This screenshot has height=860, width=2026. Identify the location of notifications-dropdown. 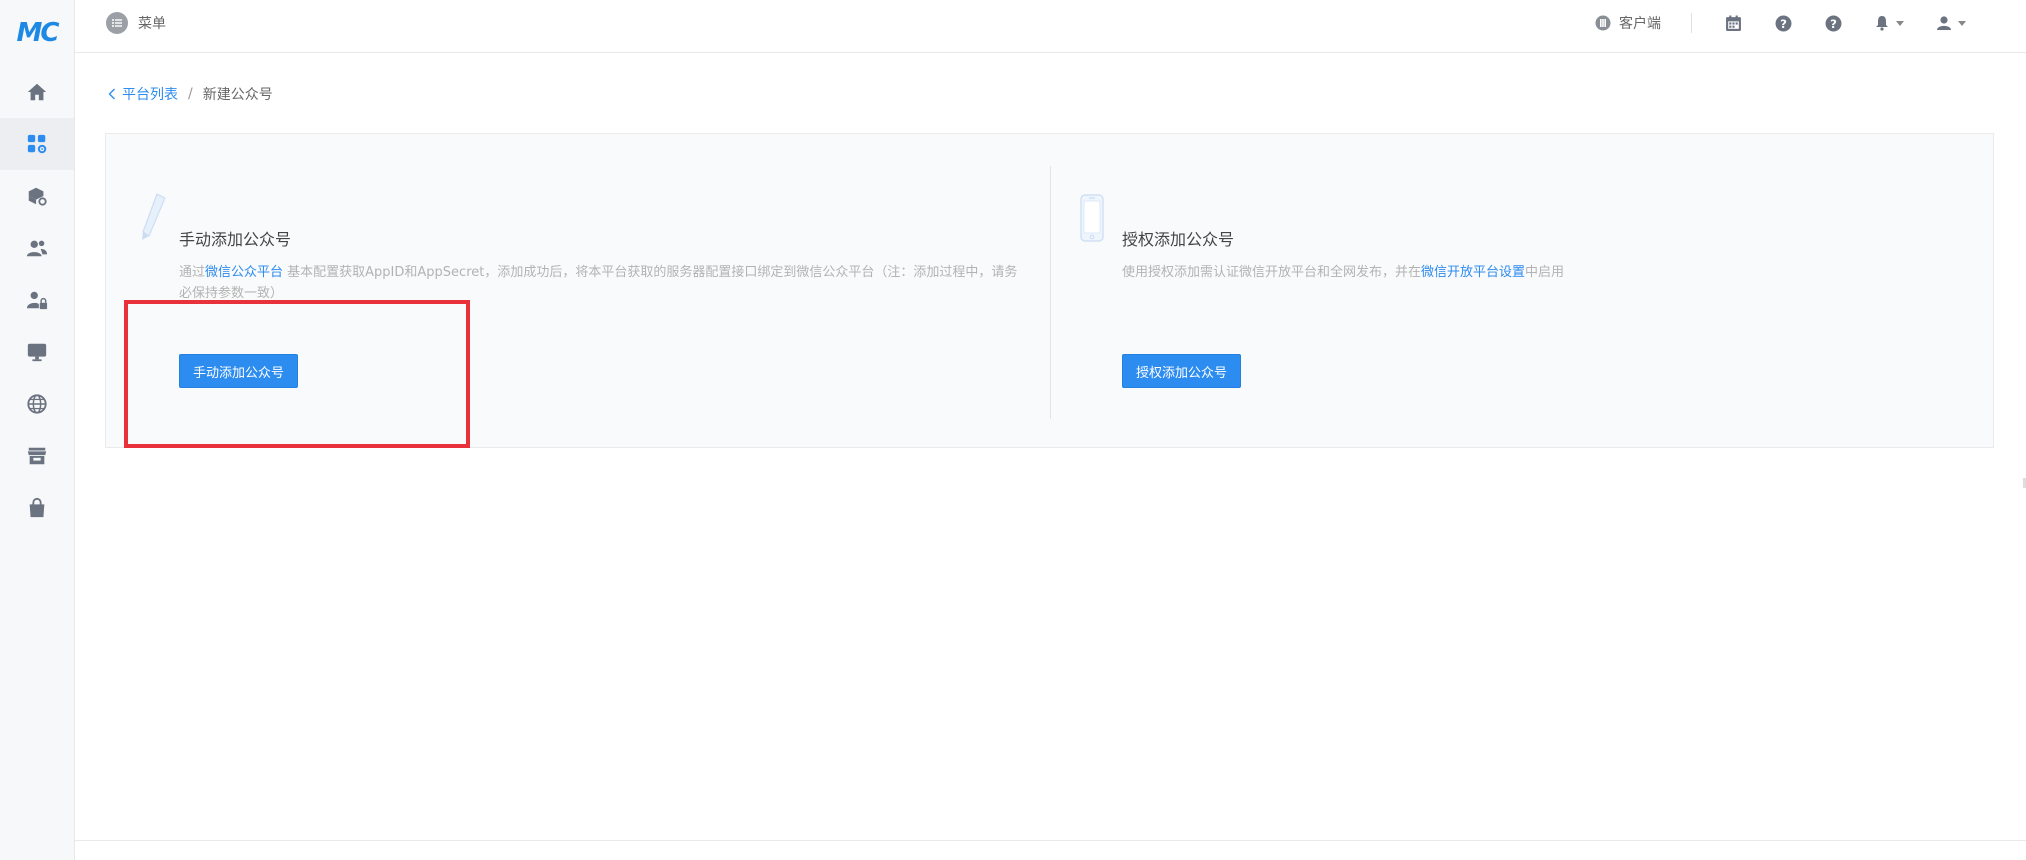
(1889, 23).